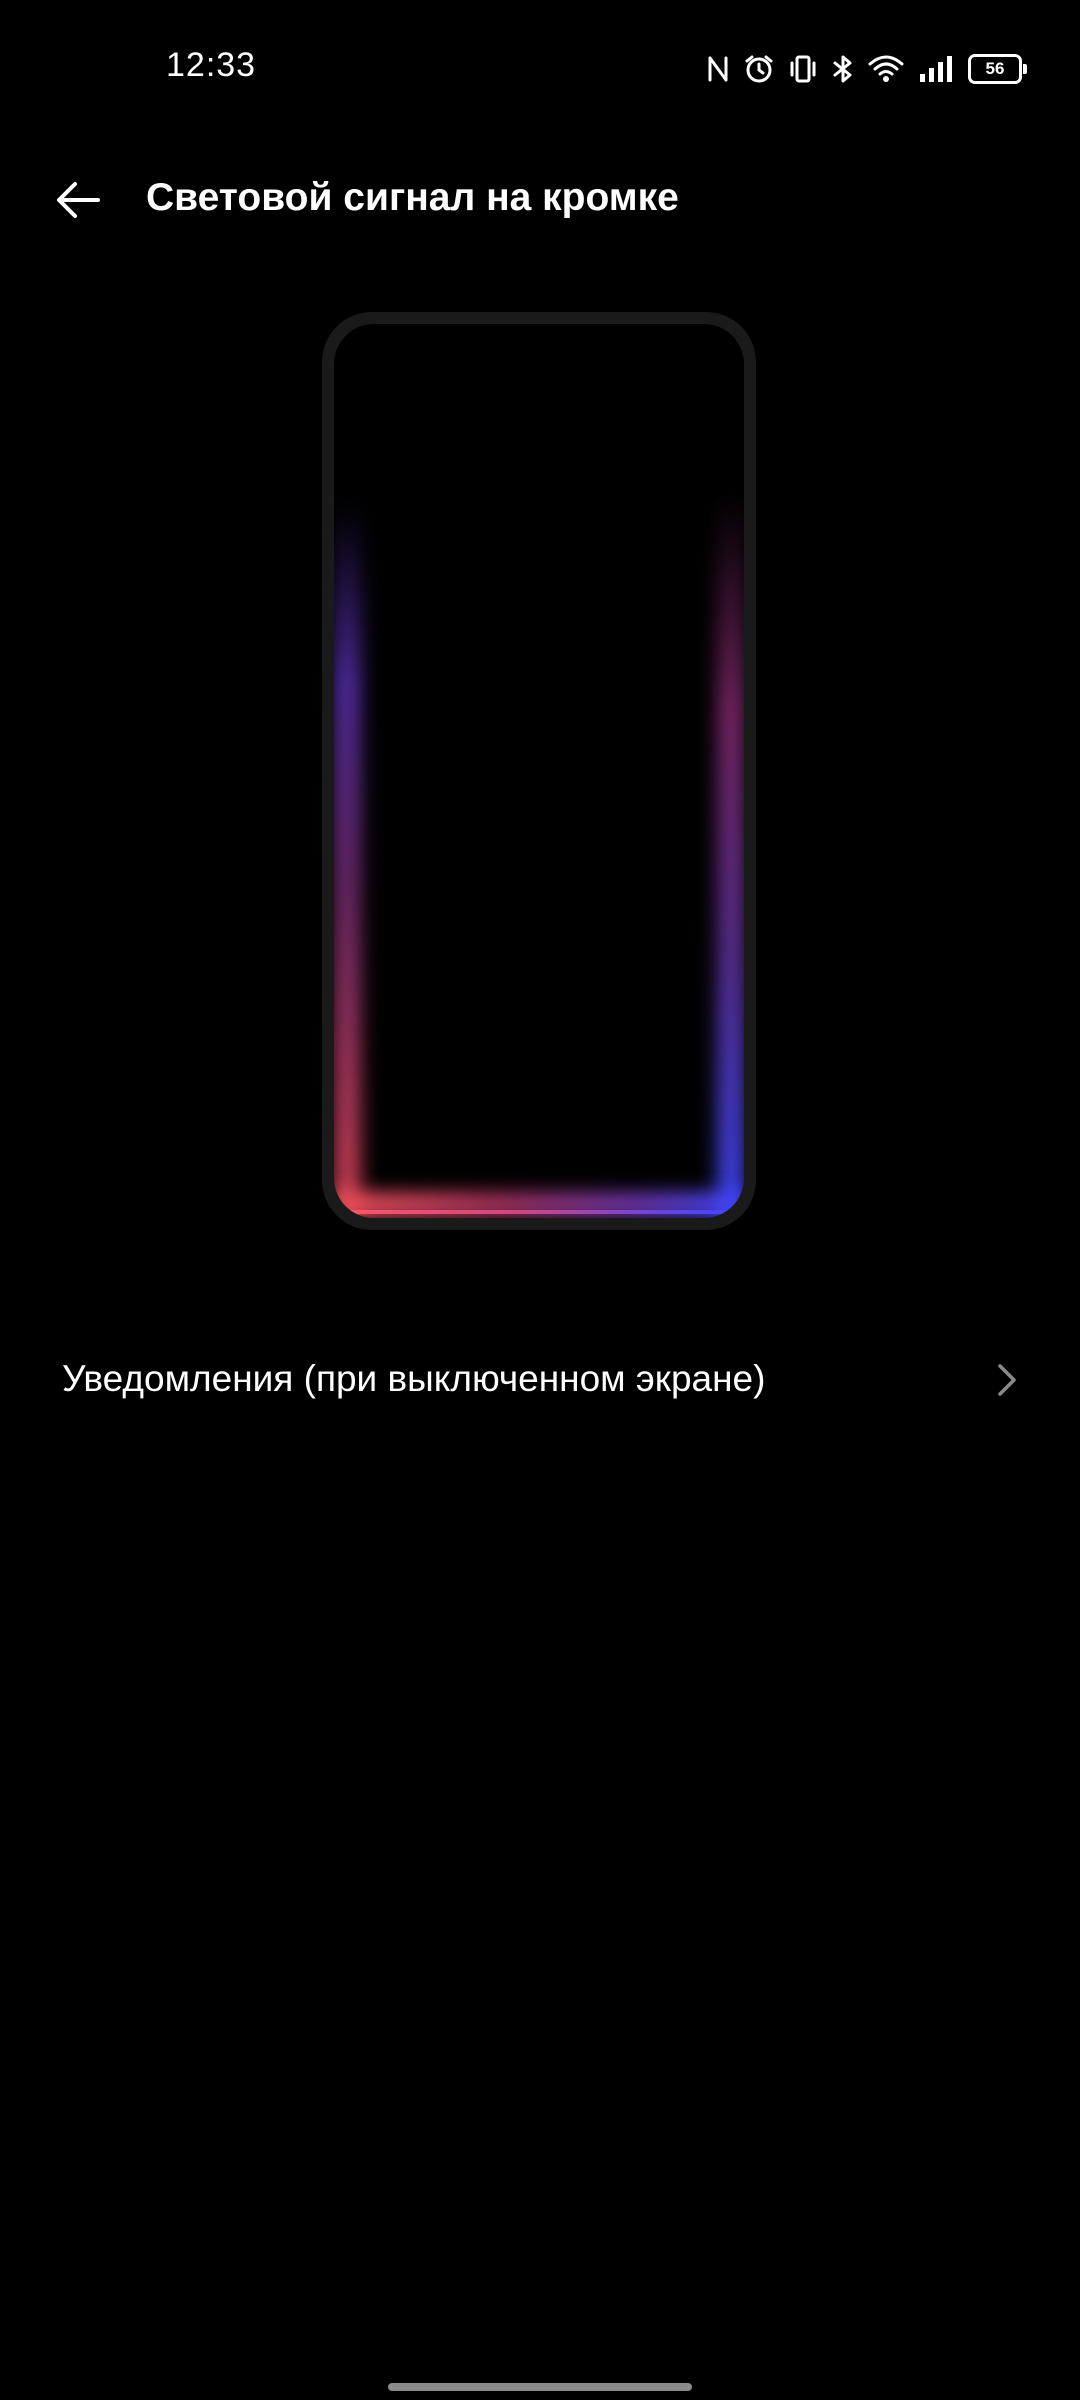 The height and width of the screenshot is (2400, 1080). Describe the element at coordinates (347, 861) in the screenshot. I see `edge-glow-left` at that location.